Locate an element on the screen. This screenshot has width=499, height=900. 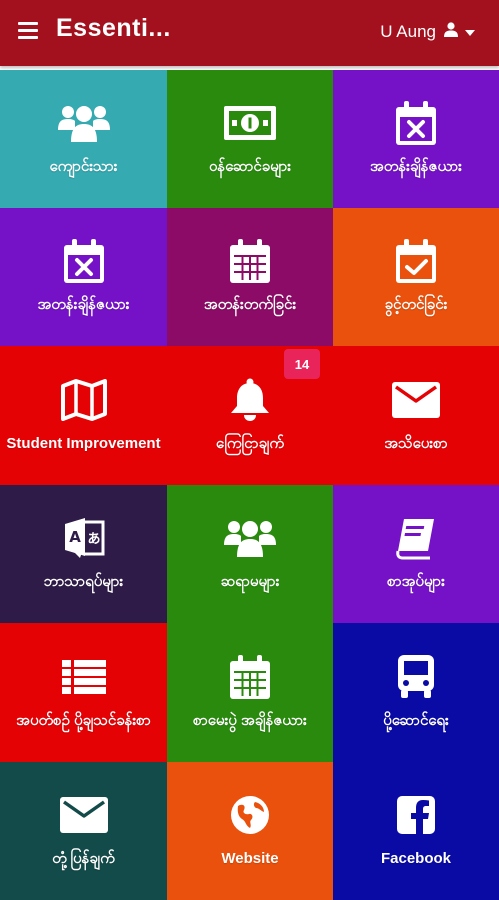
tile-14: စာမေးပွဲ အချိန်ဇယား is located at coordinates (250, 692).